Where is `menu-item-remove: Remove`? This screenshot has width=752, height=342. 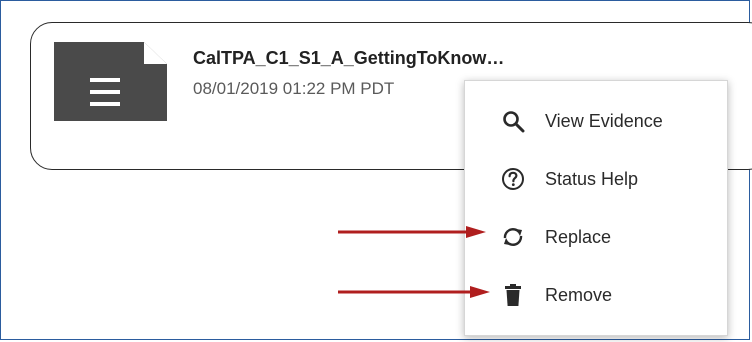
menu-item-remove: Remove is located at coordinates (596, 295).